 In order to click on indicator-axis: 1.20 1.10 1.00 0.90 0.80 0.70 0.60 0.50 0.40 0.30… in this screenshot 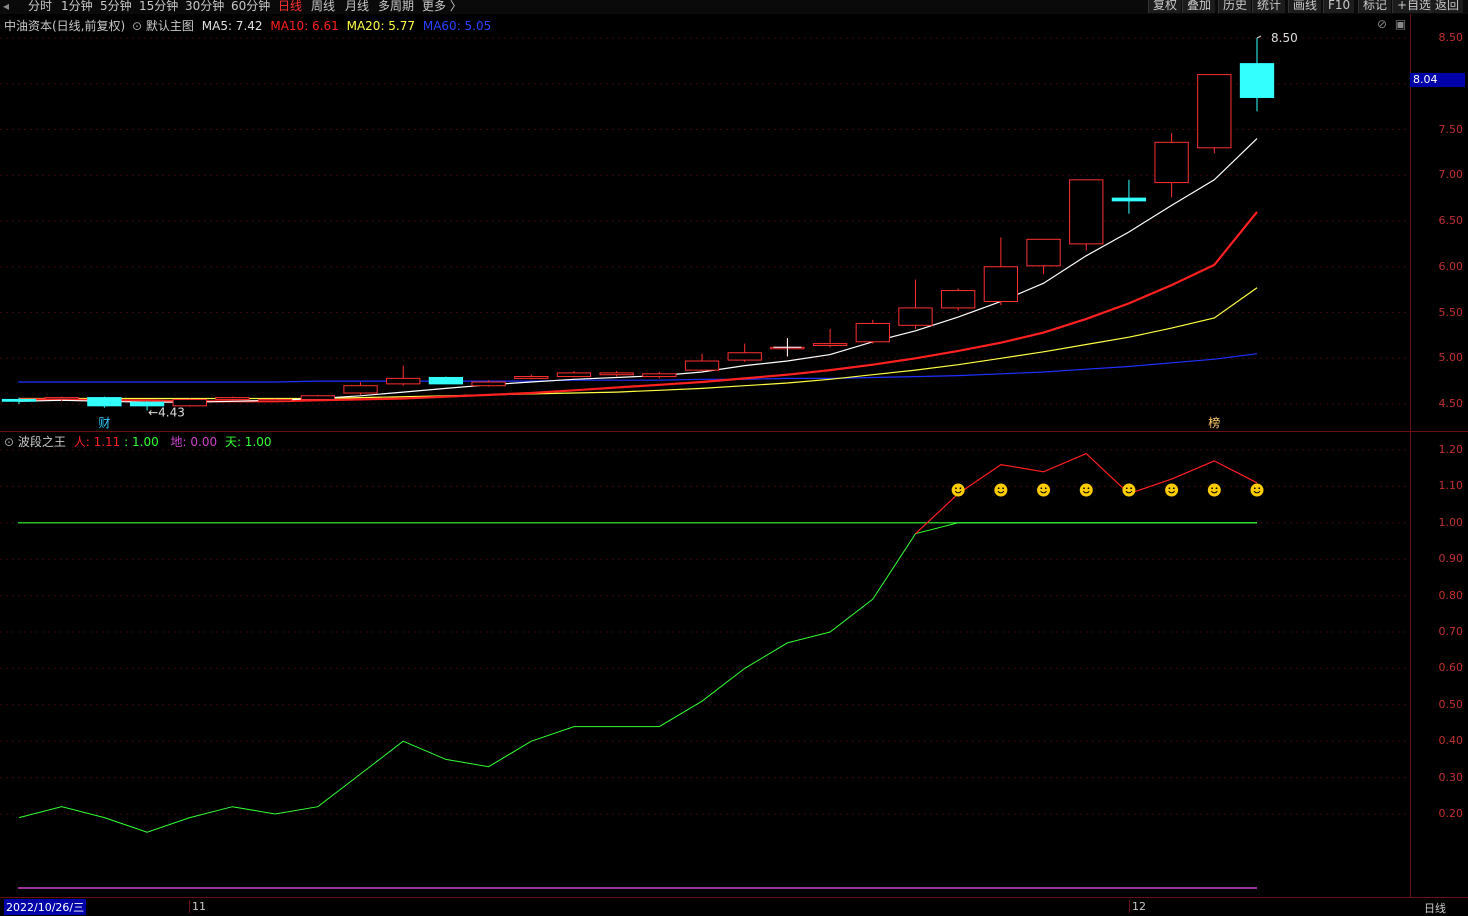, I will do `click(1439, 664)`.